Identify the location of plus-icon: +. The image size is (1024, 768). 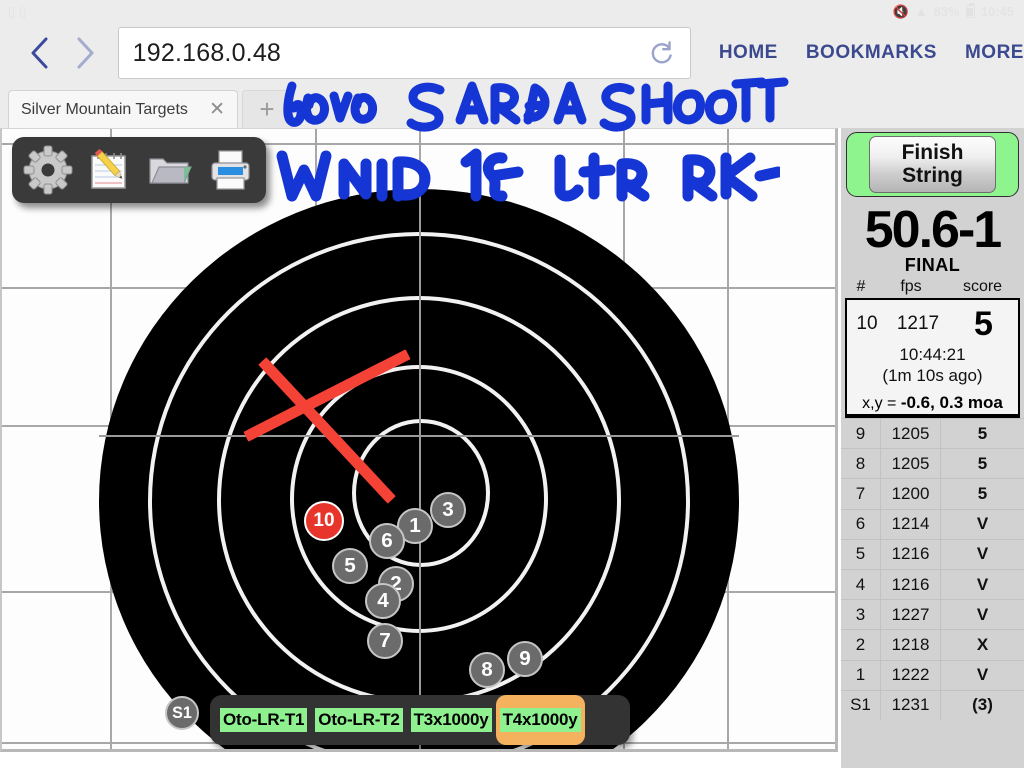
(267, 109).